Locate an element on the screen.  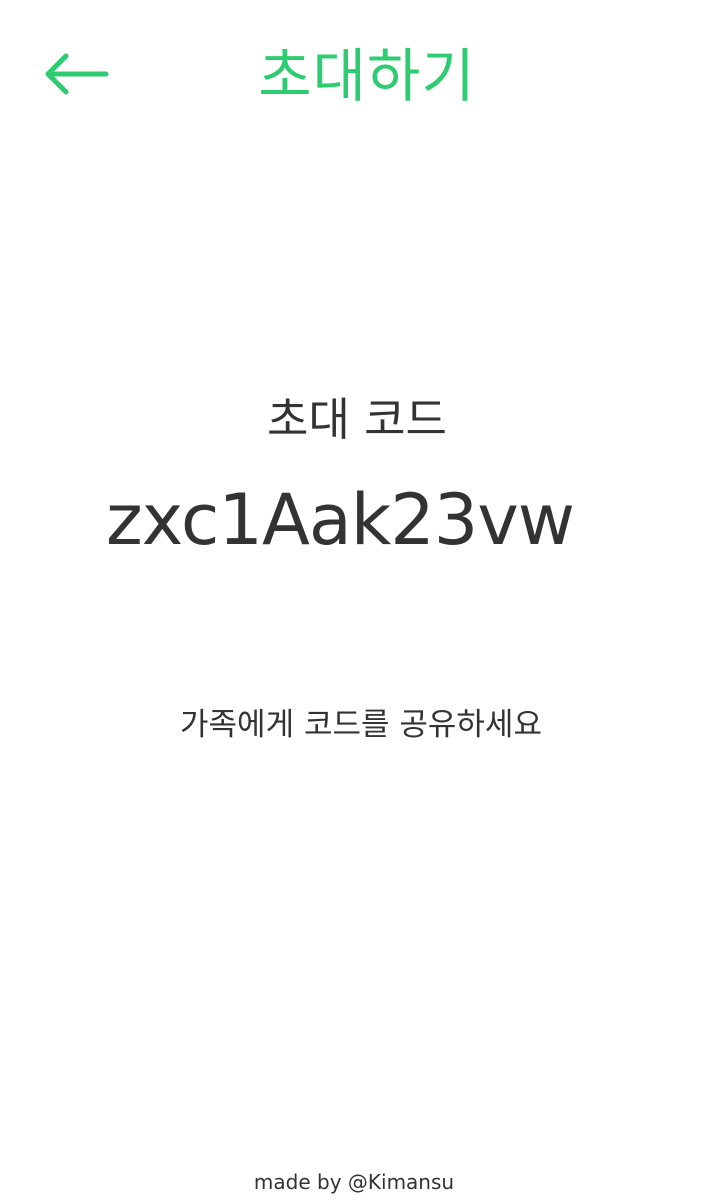
invite-code-value: zxc1Aak23vw is located at coordinates (340, 520).